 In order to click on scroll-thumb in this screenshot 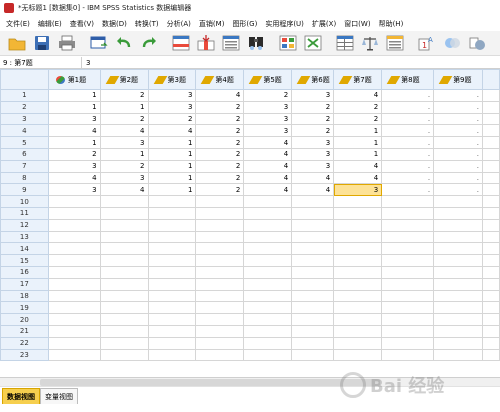, I will do `click(210, 382)`.